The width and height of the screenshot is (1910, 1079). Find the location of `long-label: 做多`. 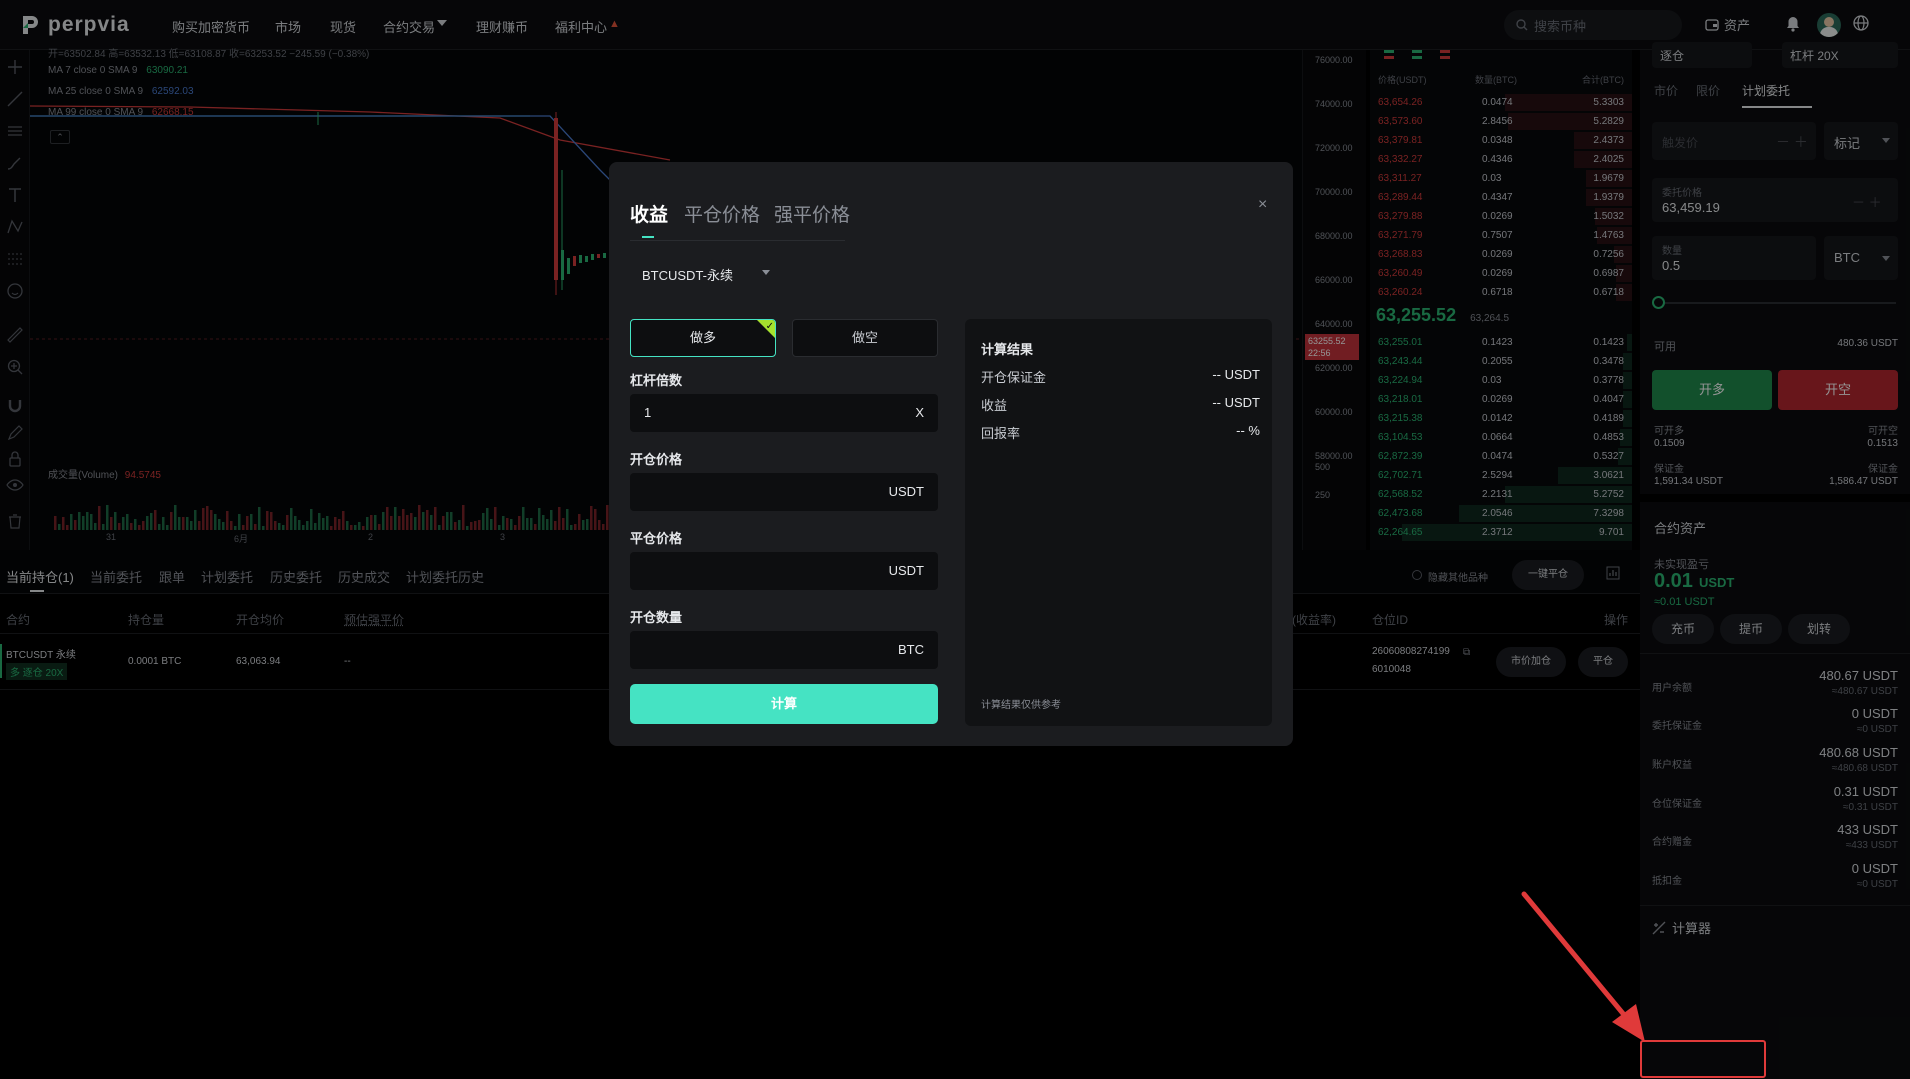

long-label: 做多 is located at coordinates (702, 337).